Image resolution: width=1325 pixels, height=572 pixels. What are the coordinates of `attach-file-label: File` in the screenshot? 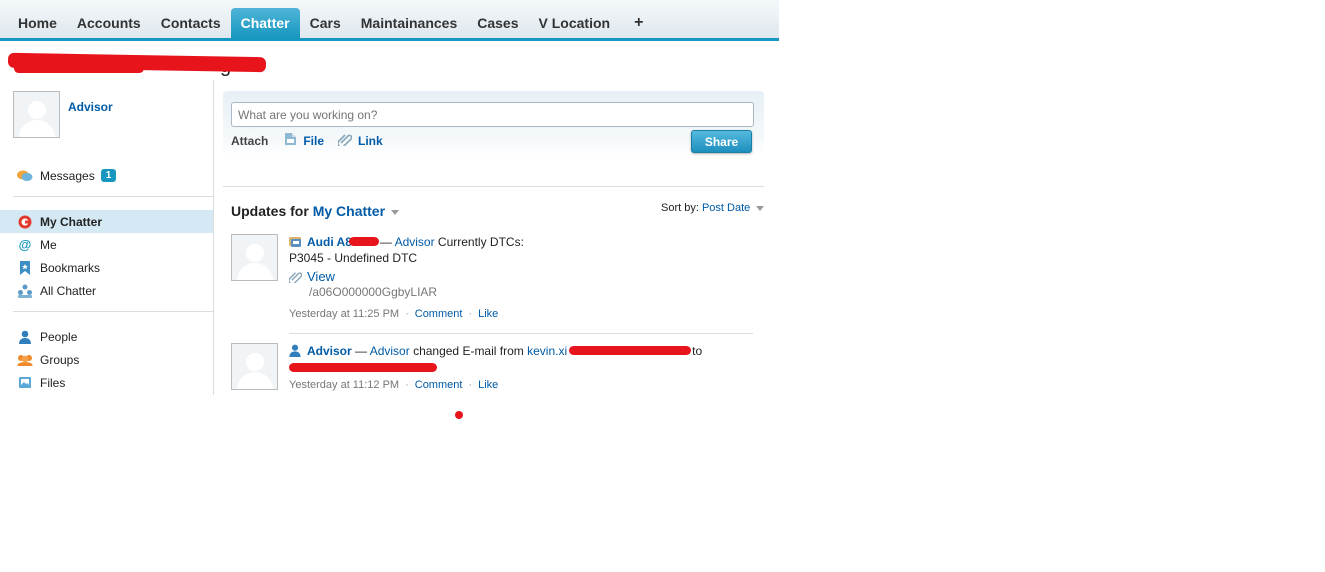 It's located at (314, 140).